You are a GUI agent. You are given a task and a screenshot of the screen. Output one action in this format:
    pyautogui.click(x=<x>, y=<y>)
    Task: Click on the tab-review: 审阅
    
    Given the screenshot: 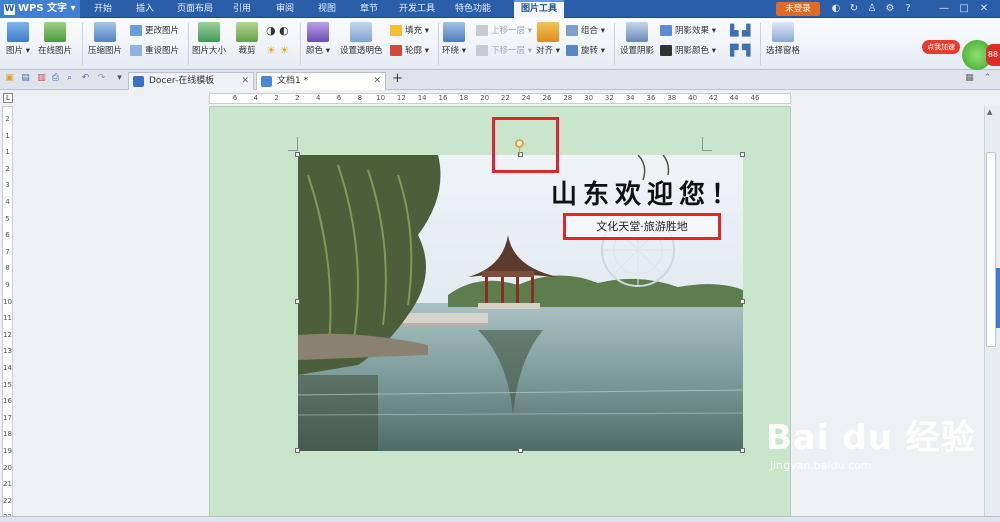 What is the action you would take?
    pyautogui.click(x=285, y=9)
    